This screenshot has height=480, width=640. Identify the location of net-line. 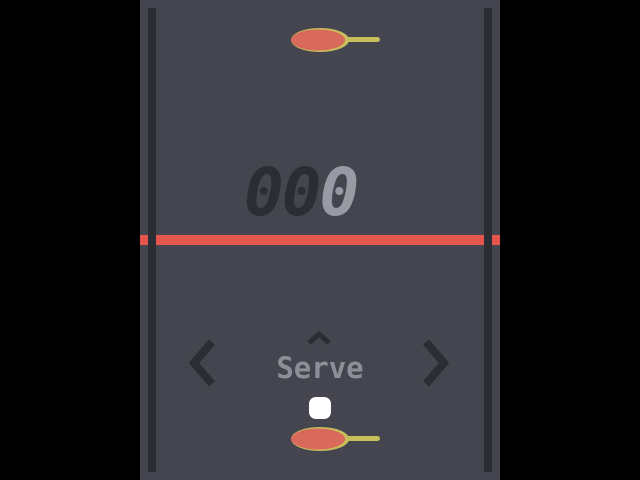
(320, 240).